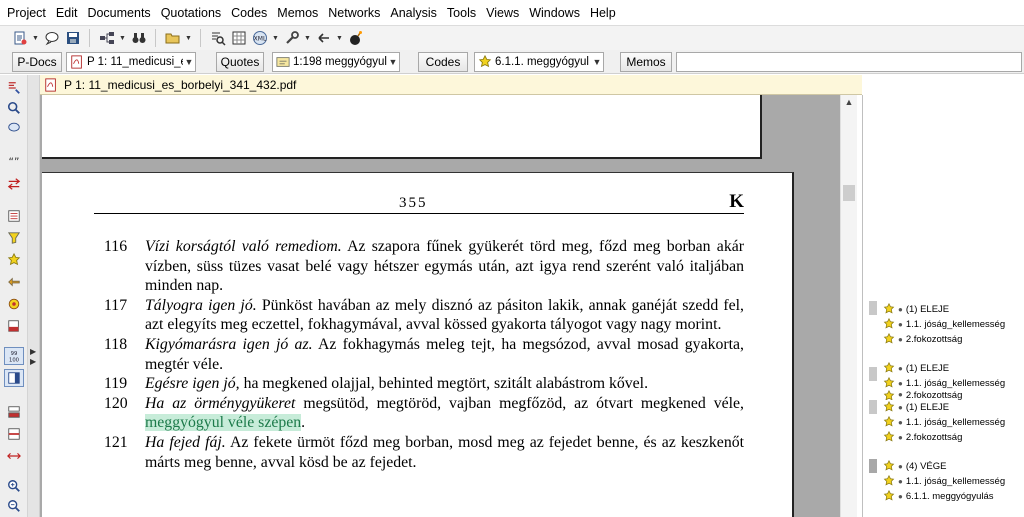 This screenshot has width=1024, height=517. What do you see at coordinates (340, 62) in the screenshot?
I see `quote-selected: 1:198 meggyógyul` at bounding box center [340, 62].